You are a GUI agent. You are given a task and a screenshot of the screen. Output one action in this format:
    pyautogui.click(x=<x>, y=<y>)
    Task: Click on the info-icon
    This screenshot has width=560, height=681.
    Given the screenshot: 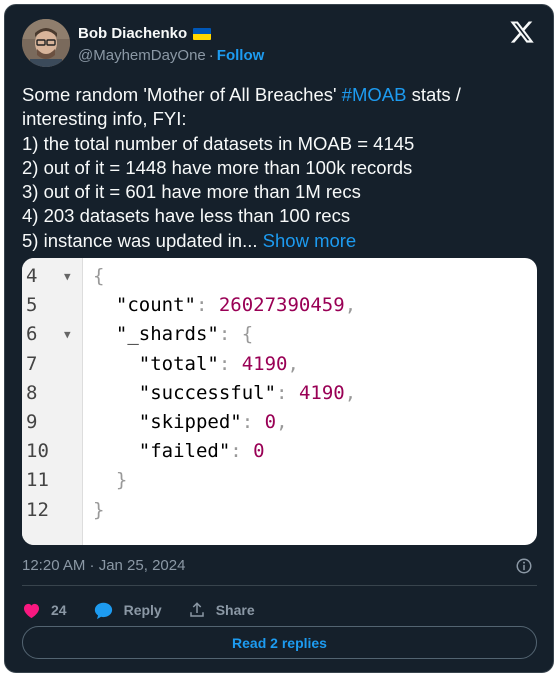 What is the action you would take?
    pyautogui.click(x=524, y=566)
    